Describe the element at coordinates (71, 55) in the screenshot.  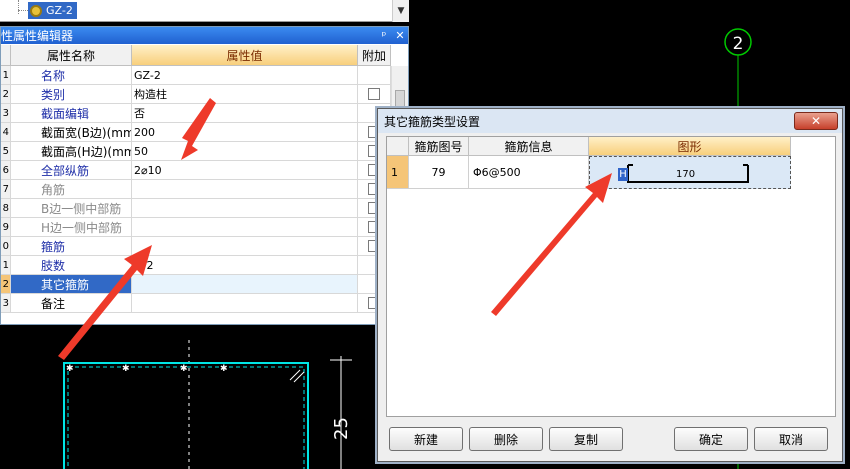
I see `header-property-name: 属性名称` at that location.